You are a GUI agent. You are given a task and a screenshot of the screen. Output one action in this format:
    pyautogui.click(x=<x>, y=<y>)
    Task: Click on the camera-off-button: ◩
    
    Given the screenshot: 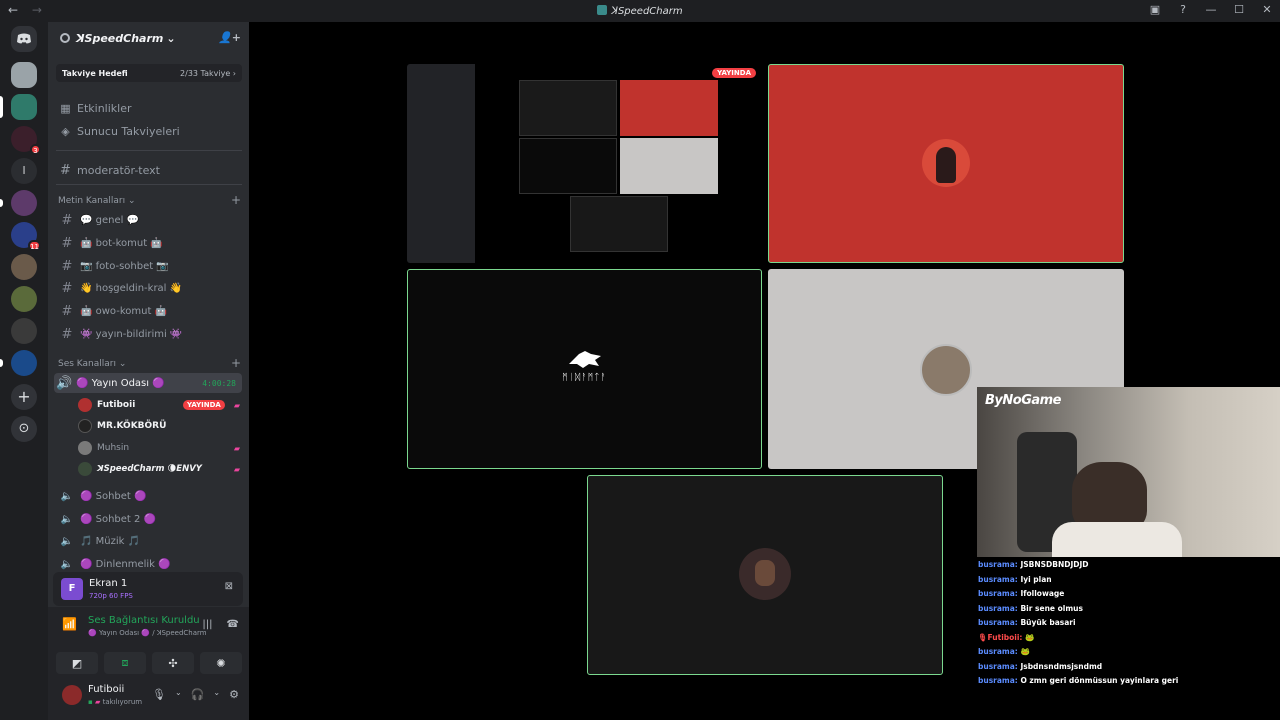 What is the action you would take?
    pyautogui.click(x=77, y=663)
    